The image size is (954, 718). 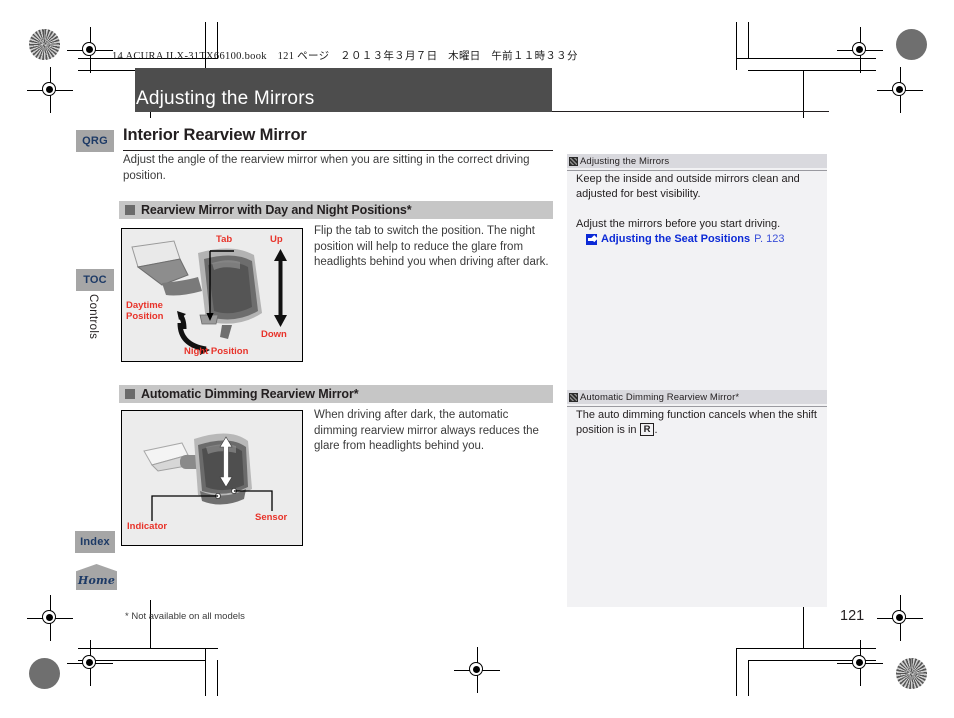 I want to click on figure-label-sensor: Sensor, so click(x=271, y=517).